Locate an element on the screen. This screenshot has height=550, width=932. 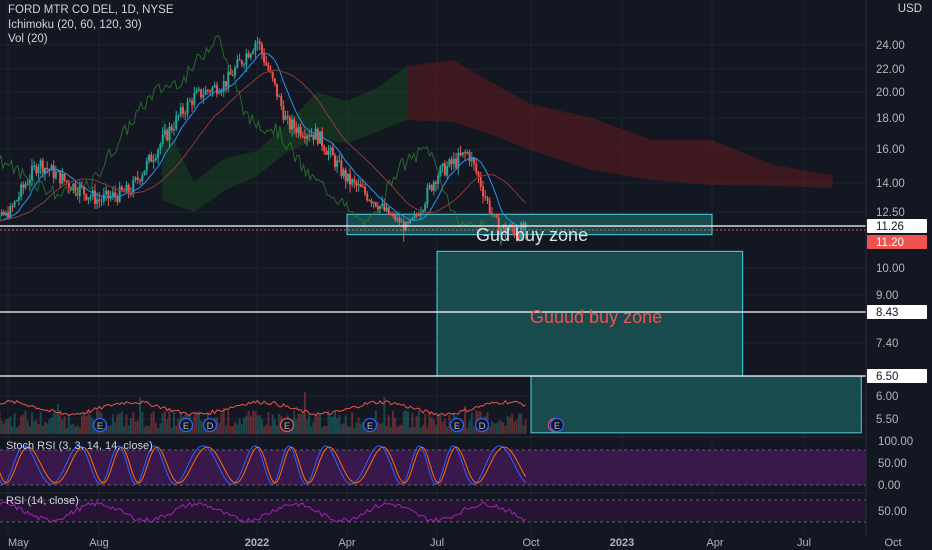
stoch-rsi-legend: Stoch RSI (3, 3, 14, 14, close) is located at coordinates (79, 446).